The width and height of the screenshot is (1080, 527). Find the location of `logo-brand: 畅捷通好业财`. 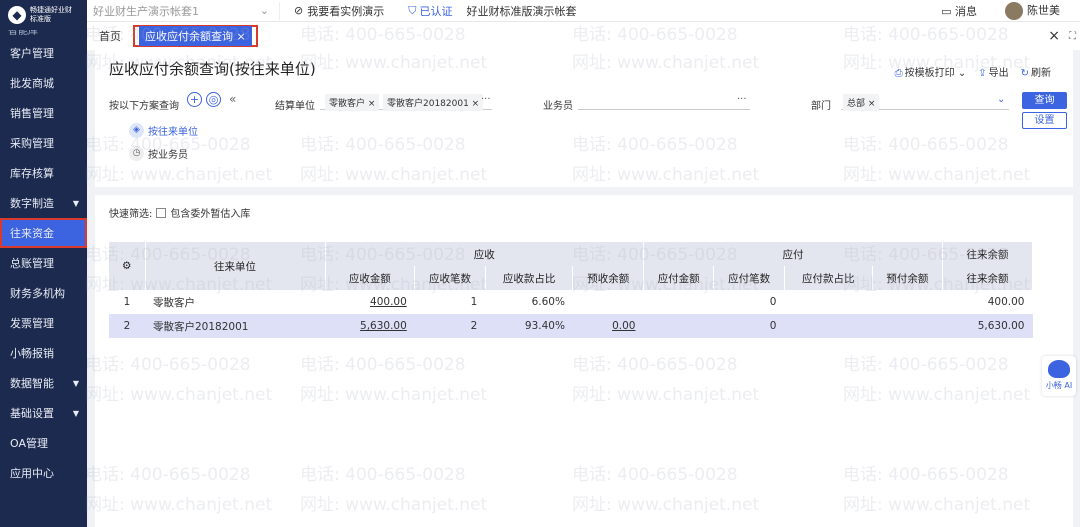

logo-brand: 畅捷通好业财 is located at coordinates (51, 10).